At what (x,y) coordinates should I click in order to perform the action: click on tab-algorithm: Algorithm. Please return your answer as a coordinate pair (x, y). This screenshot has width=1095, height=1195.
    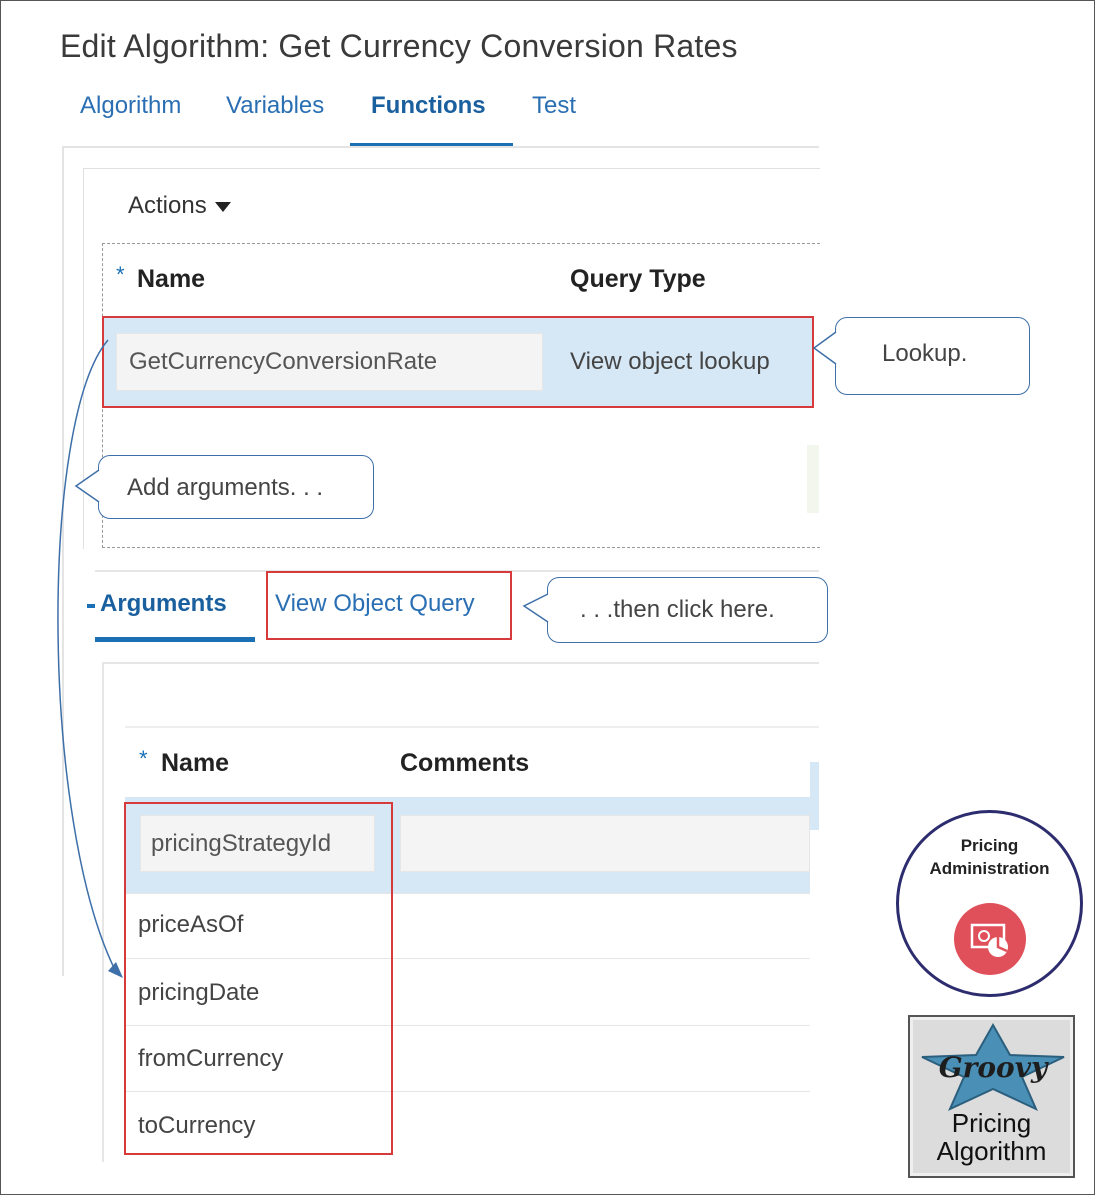
    Looking at the image, I should click on (130, 106).